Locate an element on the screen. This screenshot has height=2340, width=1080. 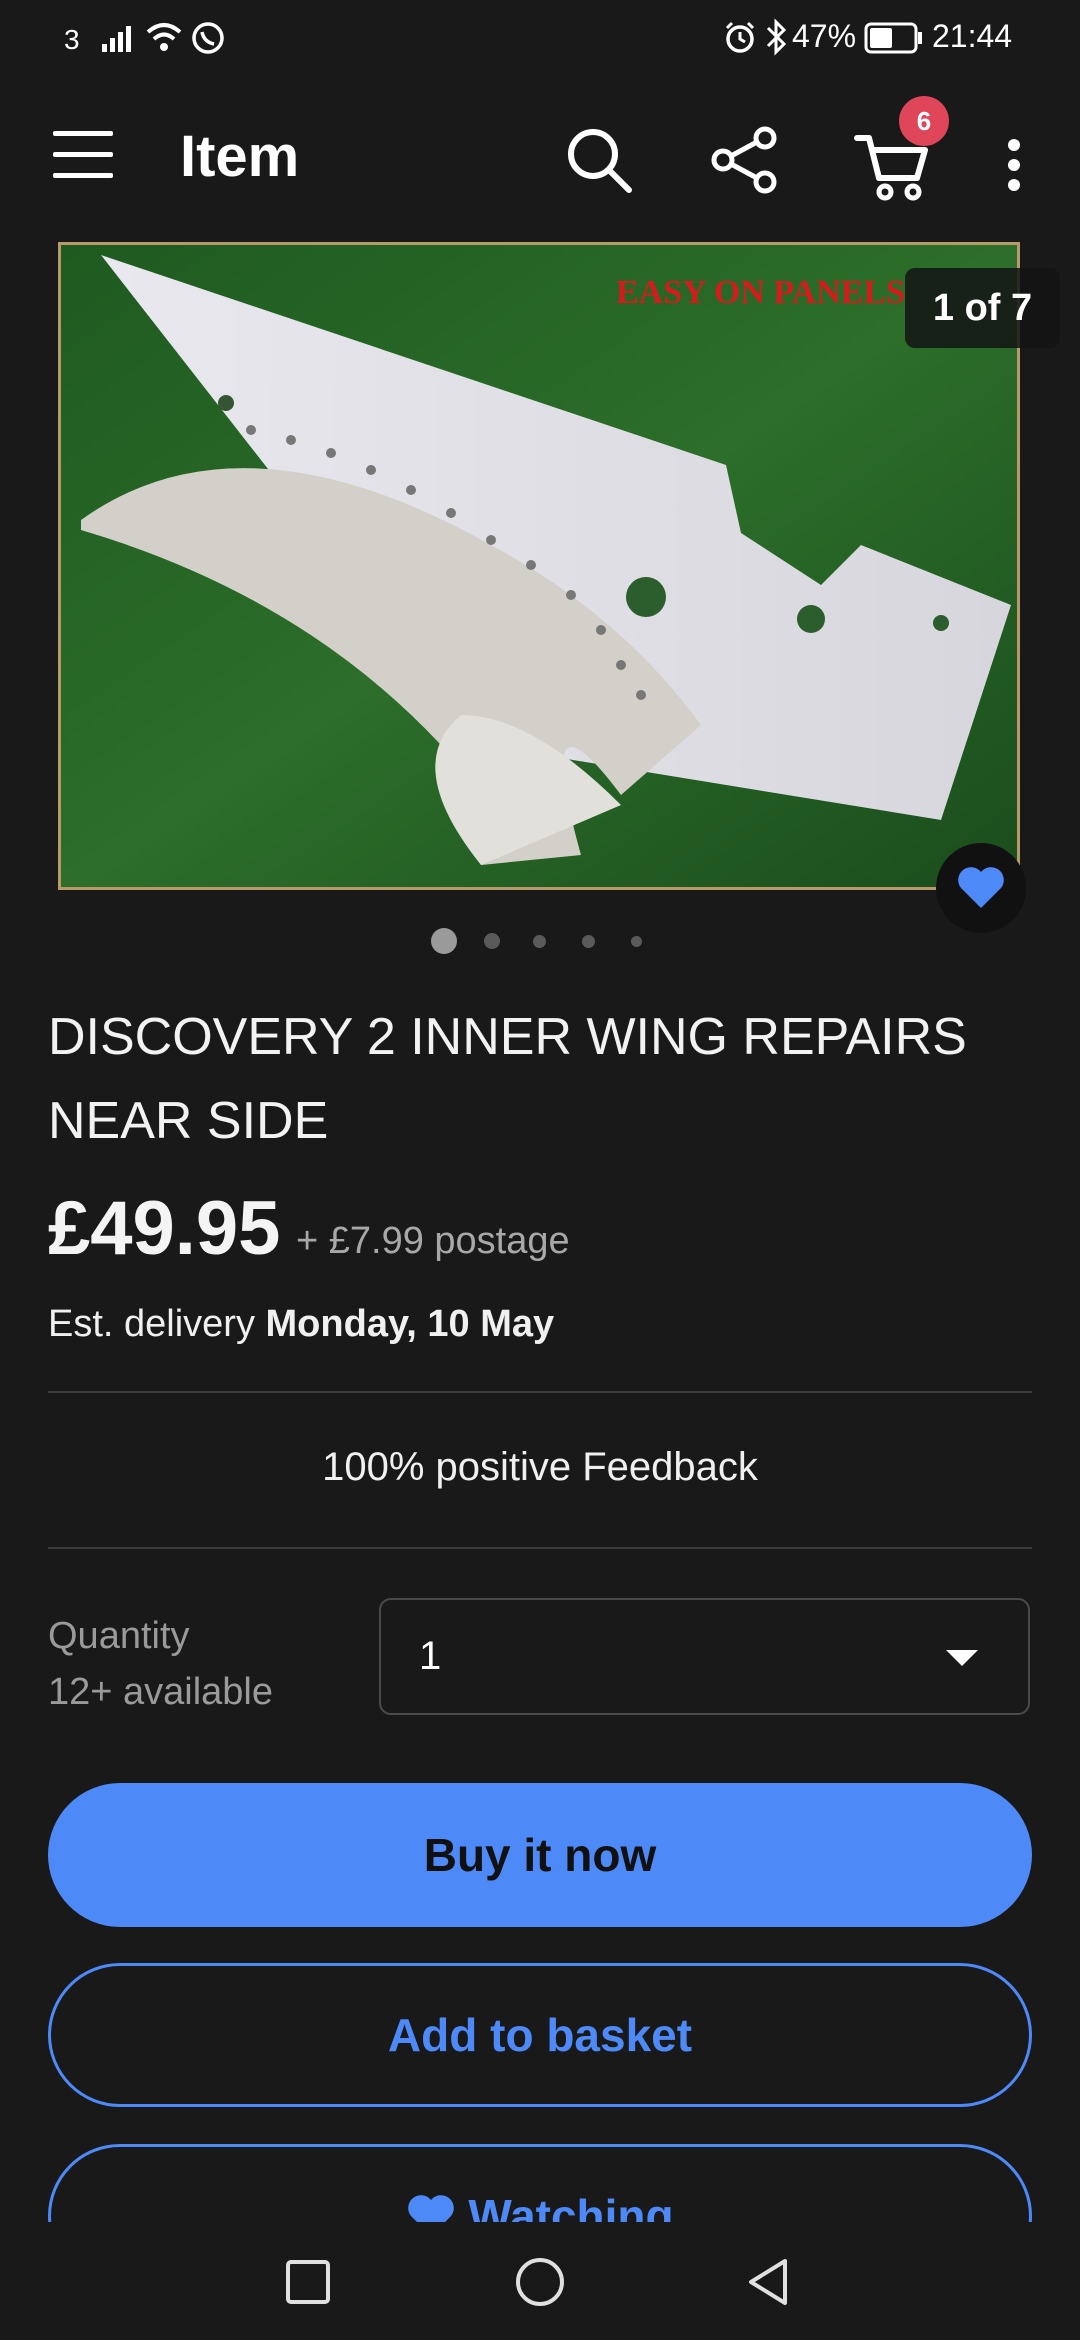
more-vert-icon is located at coordinates (1014, 165).